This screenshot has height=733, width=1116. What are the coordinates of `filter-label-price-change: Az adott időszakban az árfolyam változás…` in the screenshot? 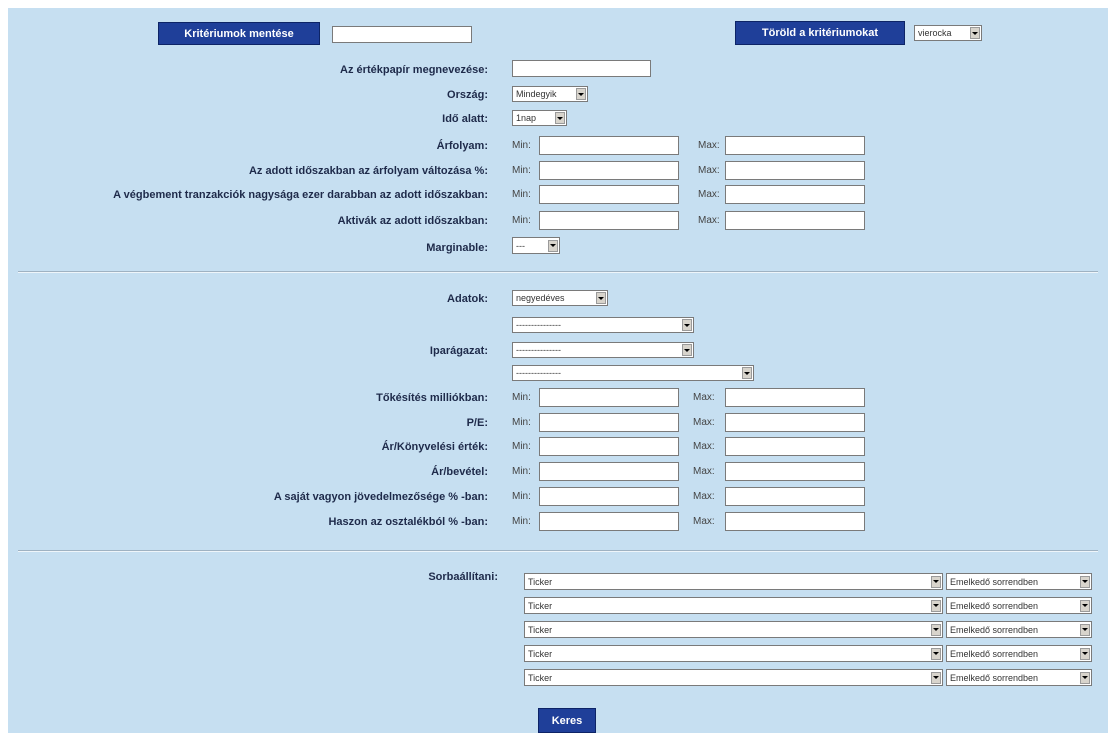 It's located at (368, 171).